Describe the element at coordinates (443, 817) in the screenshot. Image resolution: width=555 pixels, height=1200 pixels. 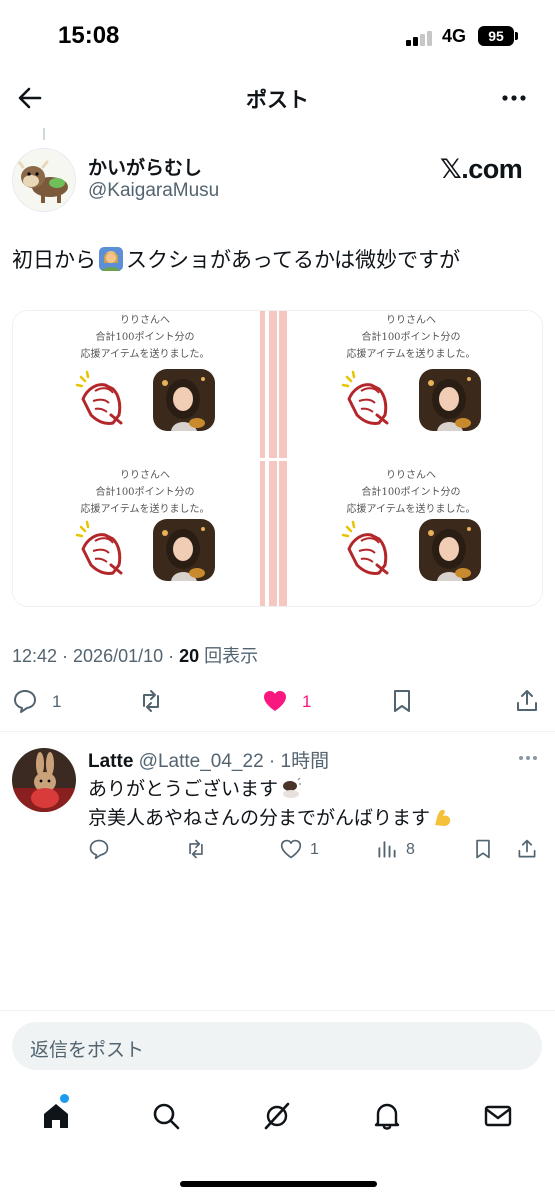
I see `flexed-biceps-emoji-icon` at that location.